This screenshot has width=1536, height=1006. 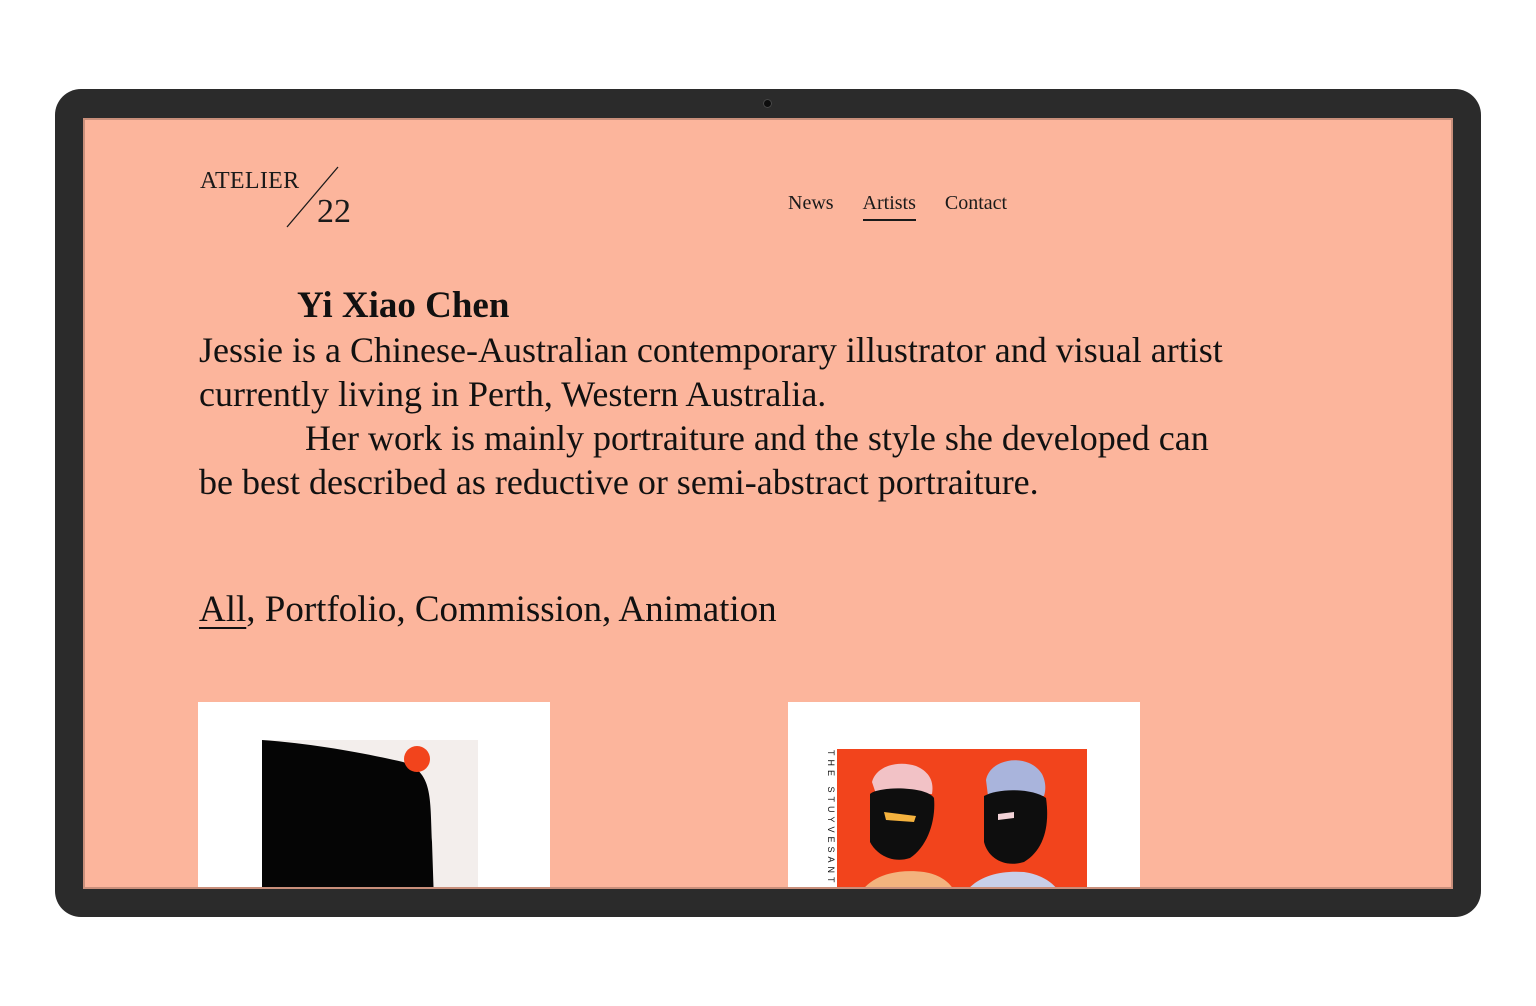 I want to click on filter-all: All, so click(x=222, y=609).